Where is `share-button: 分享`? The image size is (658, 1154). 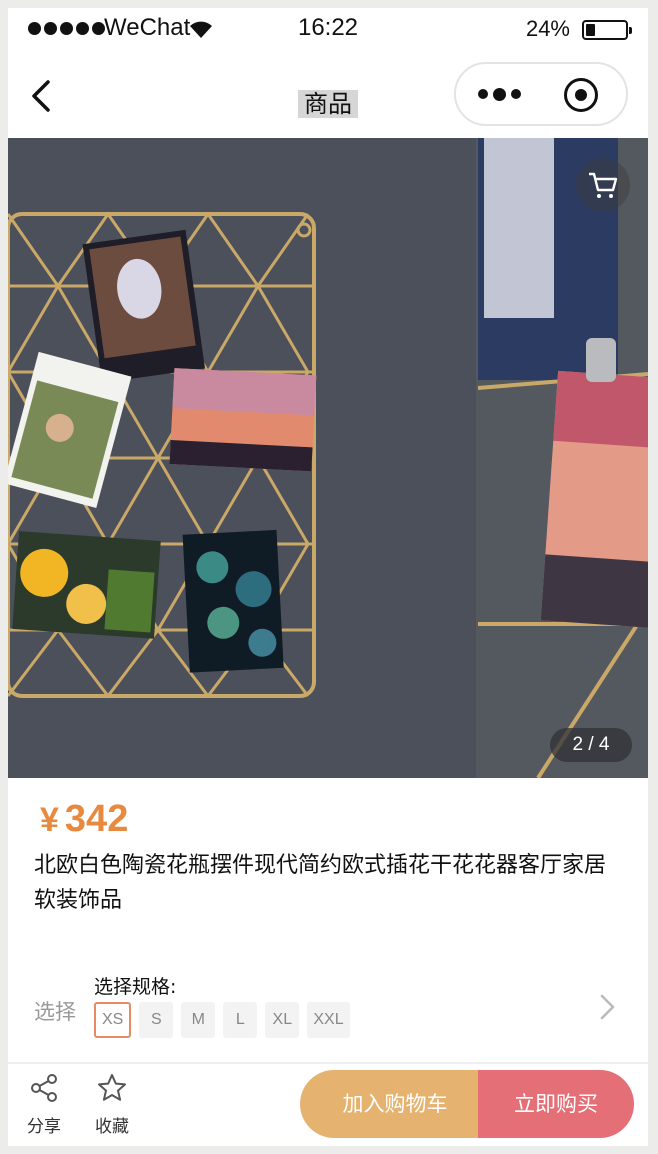 share-button: 分享 is located at coordinates (44, 1103).